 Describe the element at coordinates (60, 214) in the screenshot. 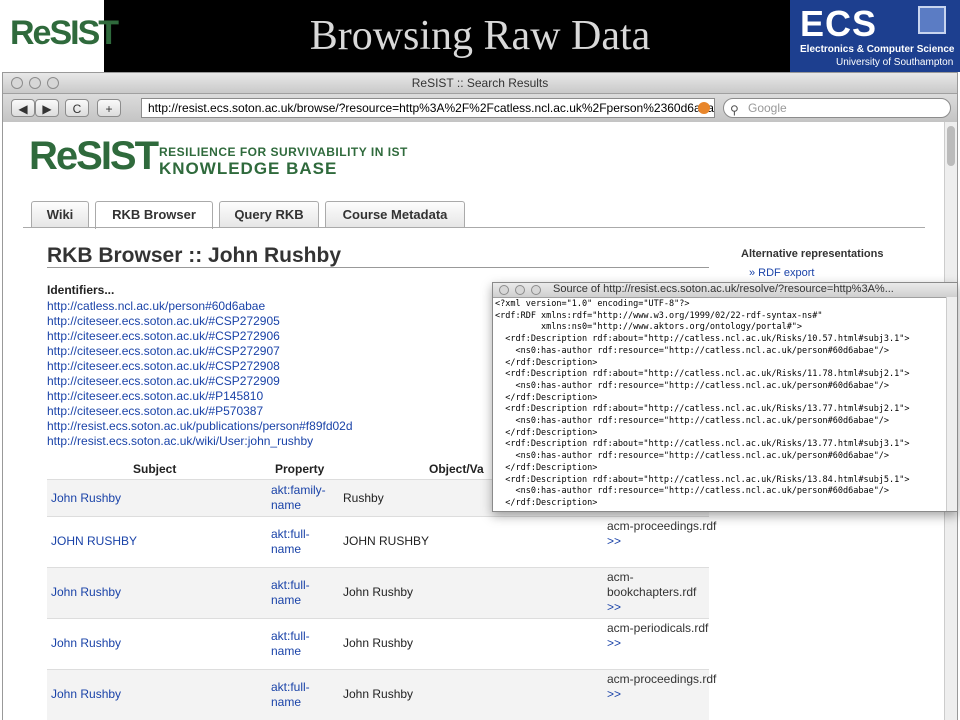

I see `tab-wiki: Wiki` at that location.